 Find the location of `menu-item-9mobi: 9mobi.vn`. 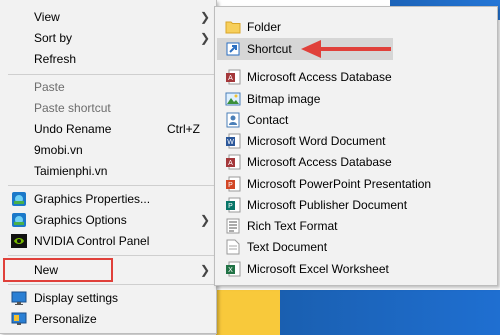

menu-item-9mobi: 9mobi.vn is located at coordinates (108, 150).